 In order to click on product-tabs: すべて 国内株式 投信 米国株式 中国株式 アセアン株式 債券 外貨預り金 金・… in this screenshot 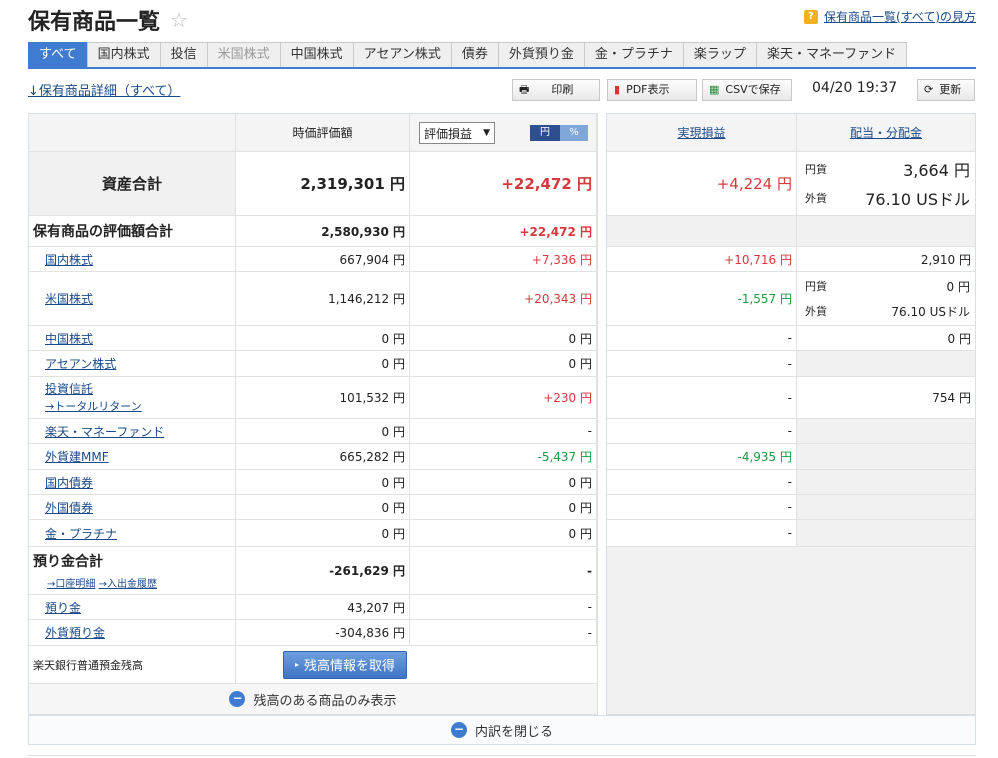, I will do `click(468, 55)`.